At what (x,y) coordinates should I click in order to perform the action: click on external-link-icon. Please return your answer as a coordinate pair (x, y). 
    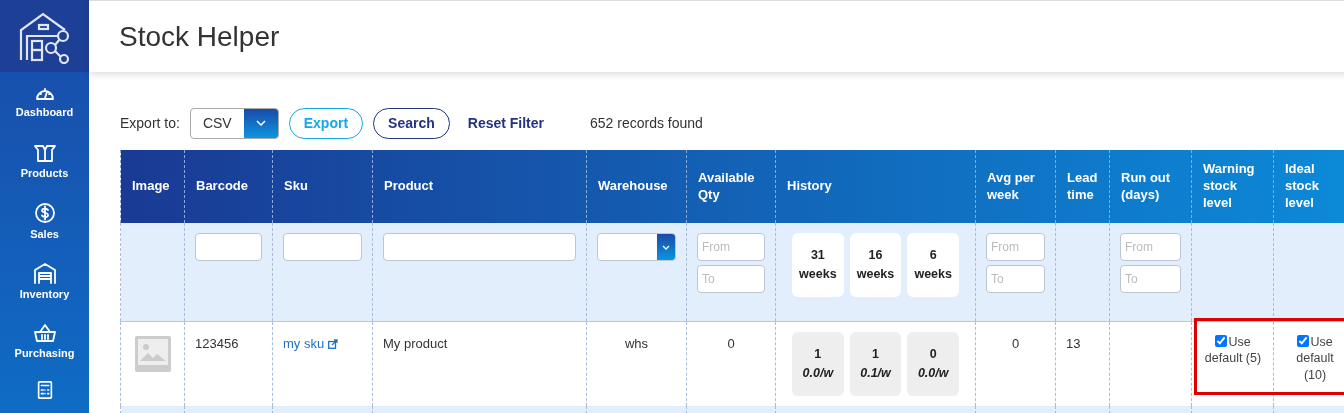
    Looking at the image, I should click on (332, 344).